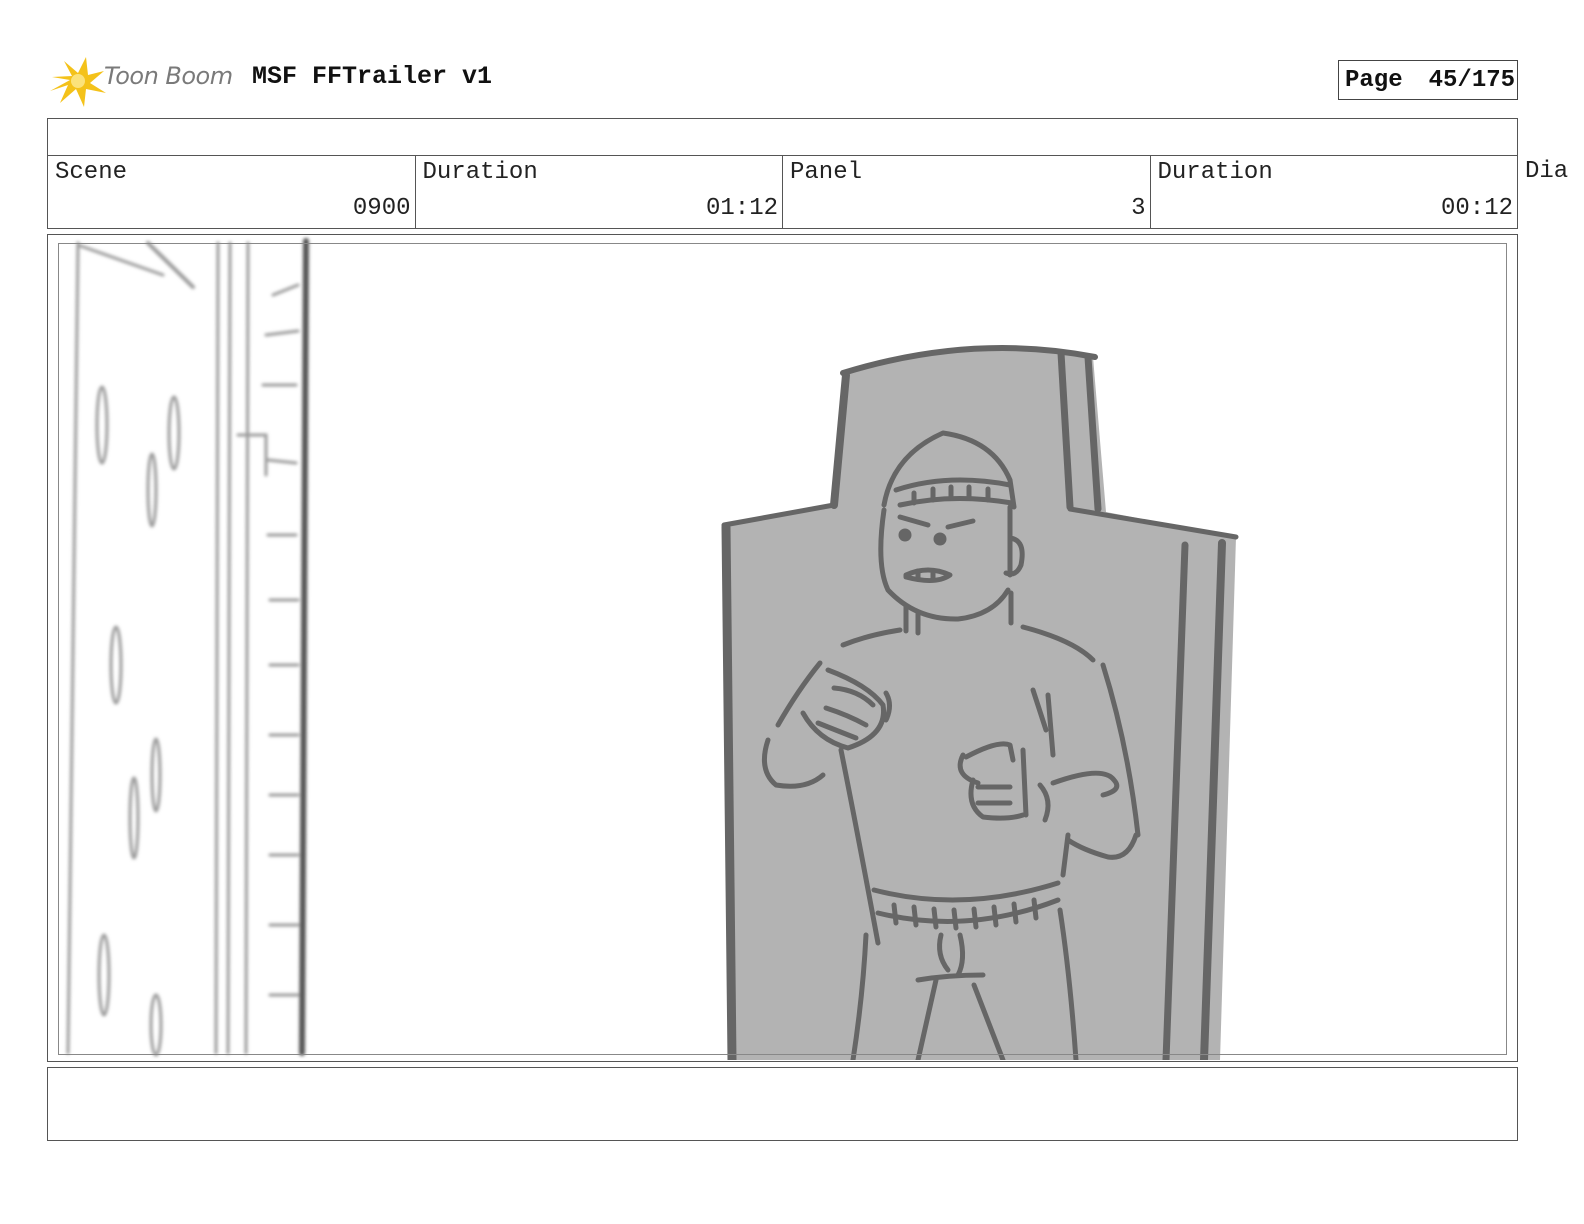 Image resolution: width=1584 pixels, height=1224 pixels. Describe the element at coordinates (967, 192) in the screenshot. I see `panel-cell: Panel 3` at that location.